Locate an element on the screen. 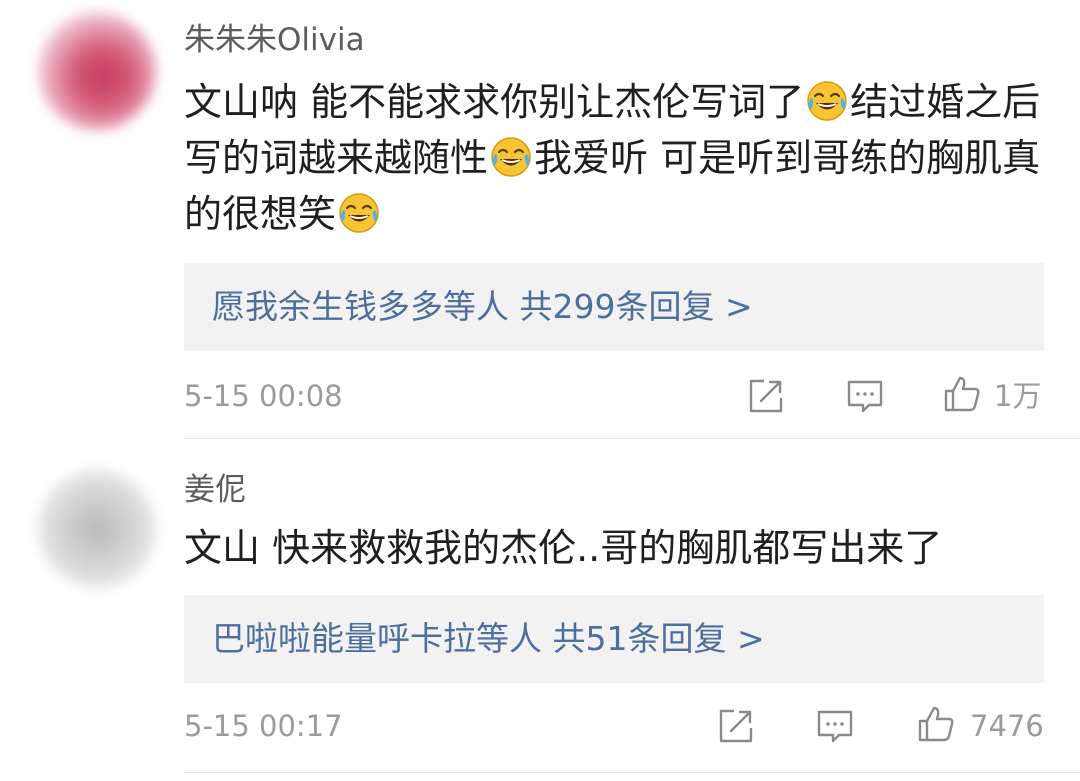  comment-timestamp: 5-15 00:17 is located at coordinates (263, 726).